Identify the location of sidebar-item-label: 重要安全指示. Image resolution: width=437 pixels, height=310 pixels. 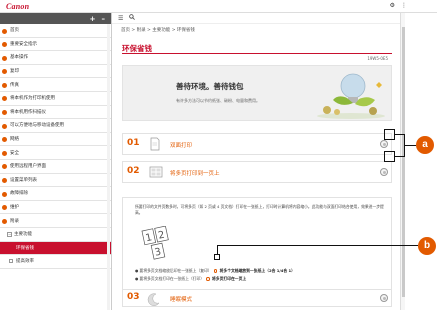
(23, 44).